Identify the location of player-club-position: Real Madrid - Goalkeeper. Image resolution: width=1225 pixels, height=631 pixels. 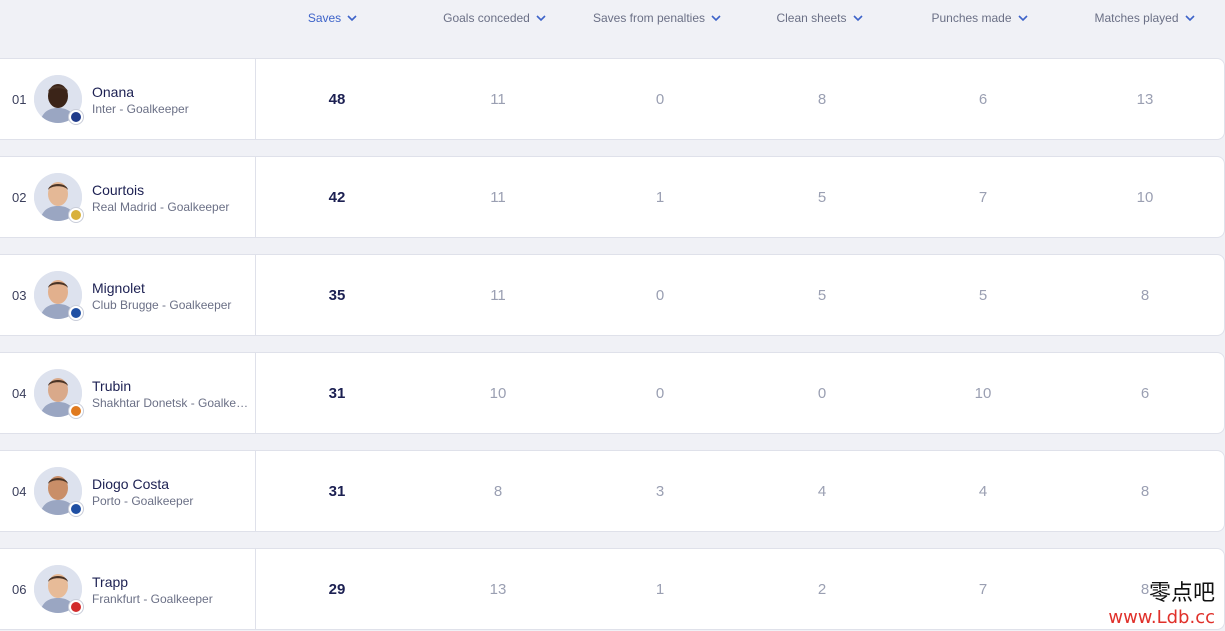
(161, 207).